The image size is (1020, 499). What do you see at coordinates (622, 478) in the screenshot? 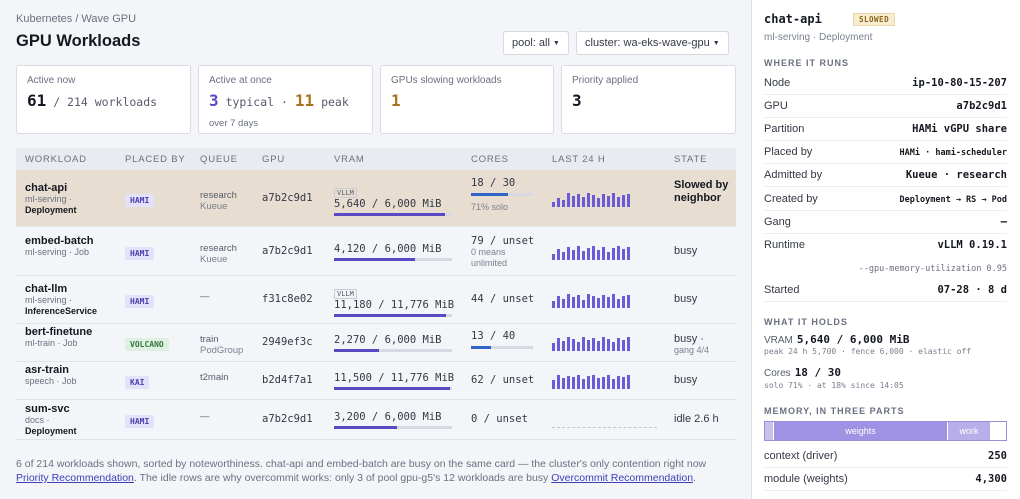
I see `overcommit-recommendation-link: Overcommit Recommendation` at bounding box center [622, 478].